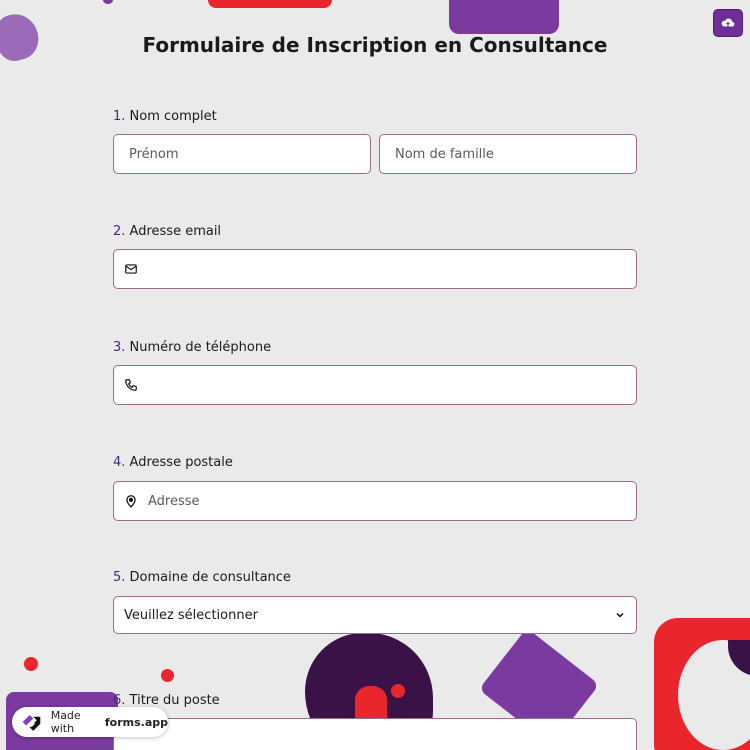  Describe the element at coordinates (165, 116) in the screenshot. I see `question-label-full-name: 1. Nom complet` at that location.